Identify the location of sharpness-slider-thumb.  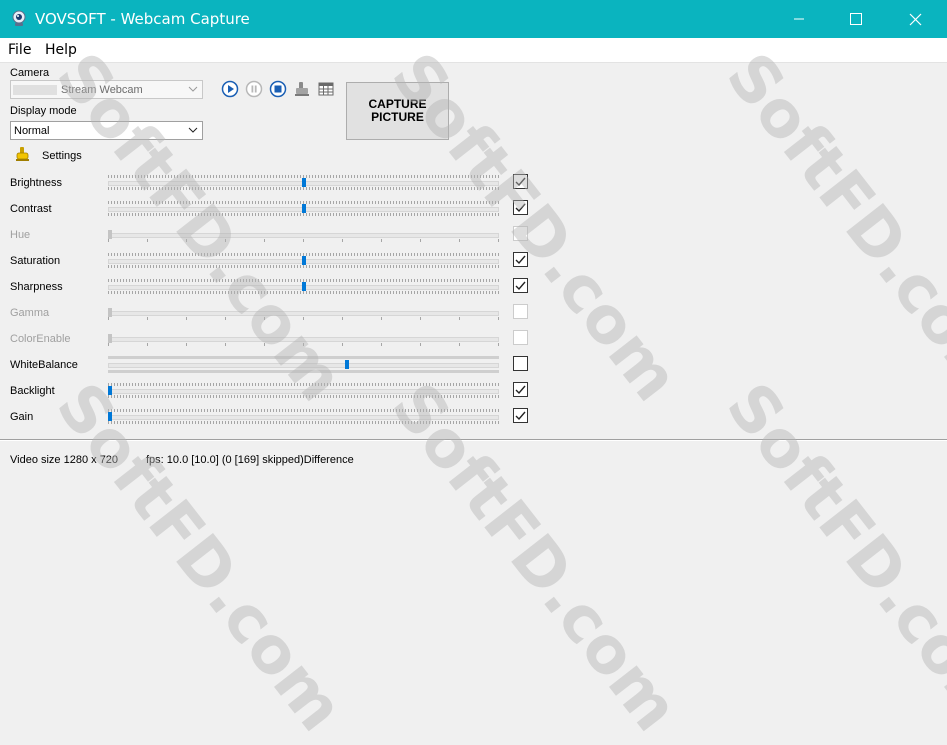
(304, 286).